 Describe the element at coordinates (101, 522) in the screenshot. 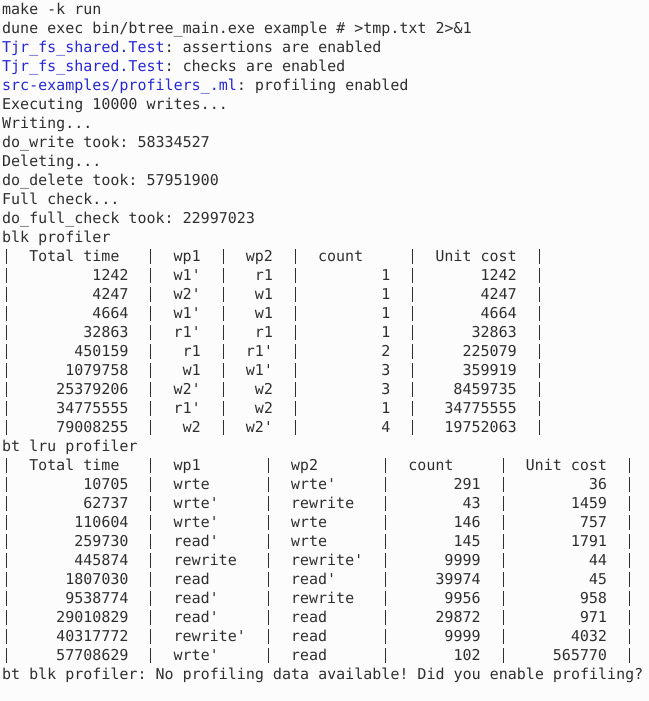

I see `table-cell-text: 110604` at that location.